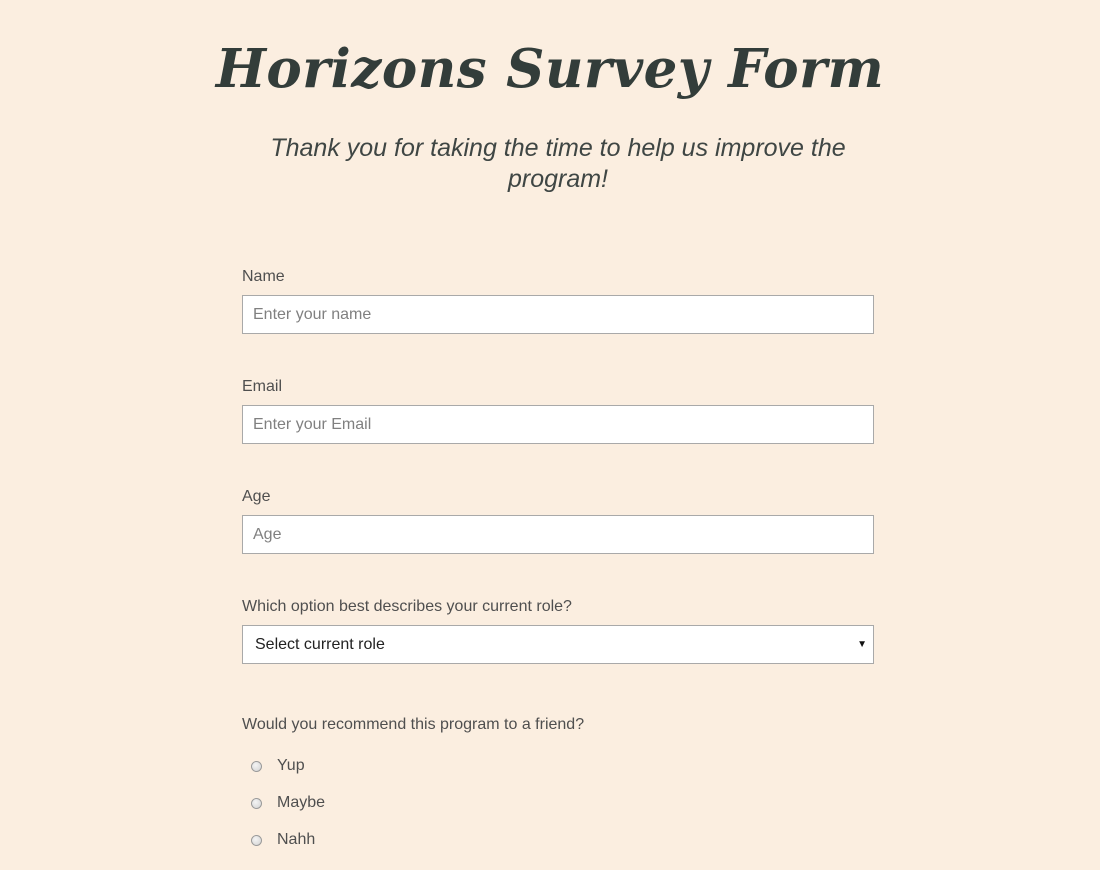 The width and height of the screenshot is (1100, 870). Describe the element at coordinates (291, 765) in the screenshot. I see `radio-label: Yup` at that location.